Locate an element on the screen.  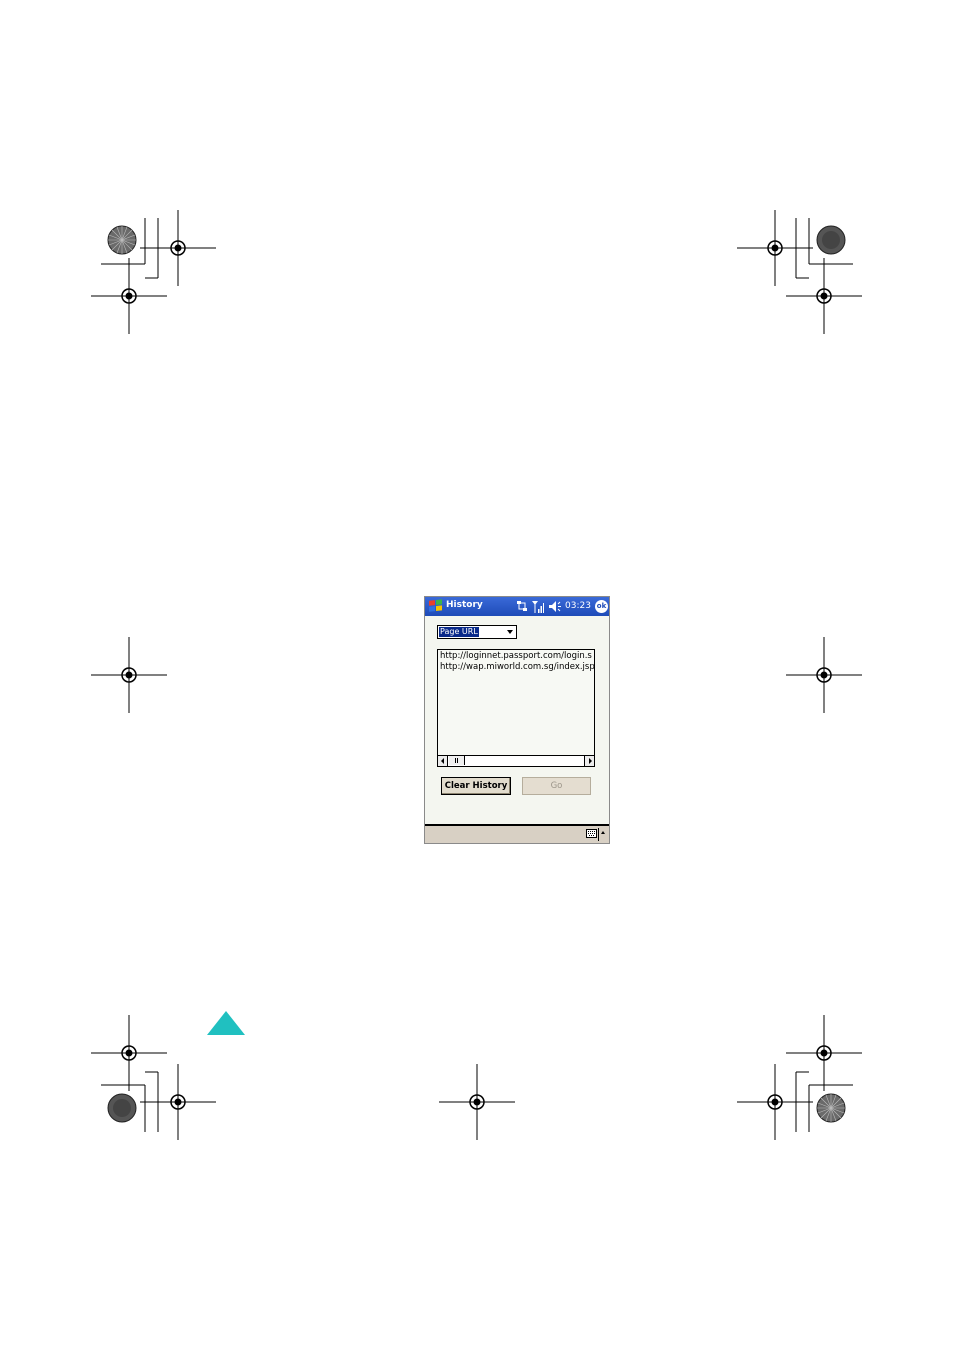
speaker-icon is located at coordinates (554, 606).